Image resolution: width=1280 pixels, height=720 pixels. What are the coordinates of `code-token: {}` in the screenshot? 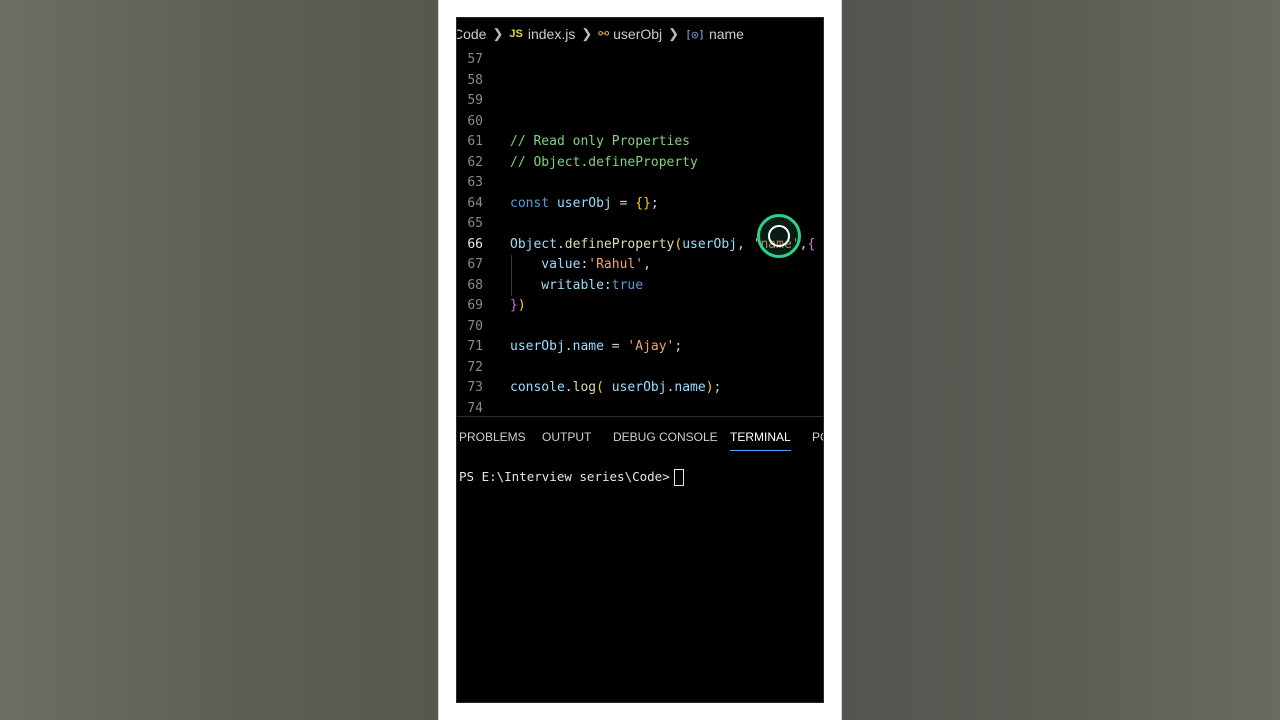 It's located at (643, 203).